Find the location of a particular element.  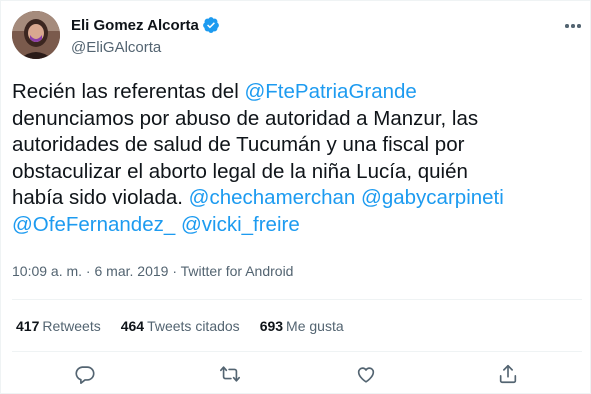

quotes-count: 464 is located at coordinates (132, 326).